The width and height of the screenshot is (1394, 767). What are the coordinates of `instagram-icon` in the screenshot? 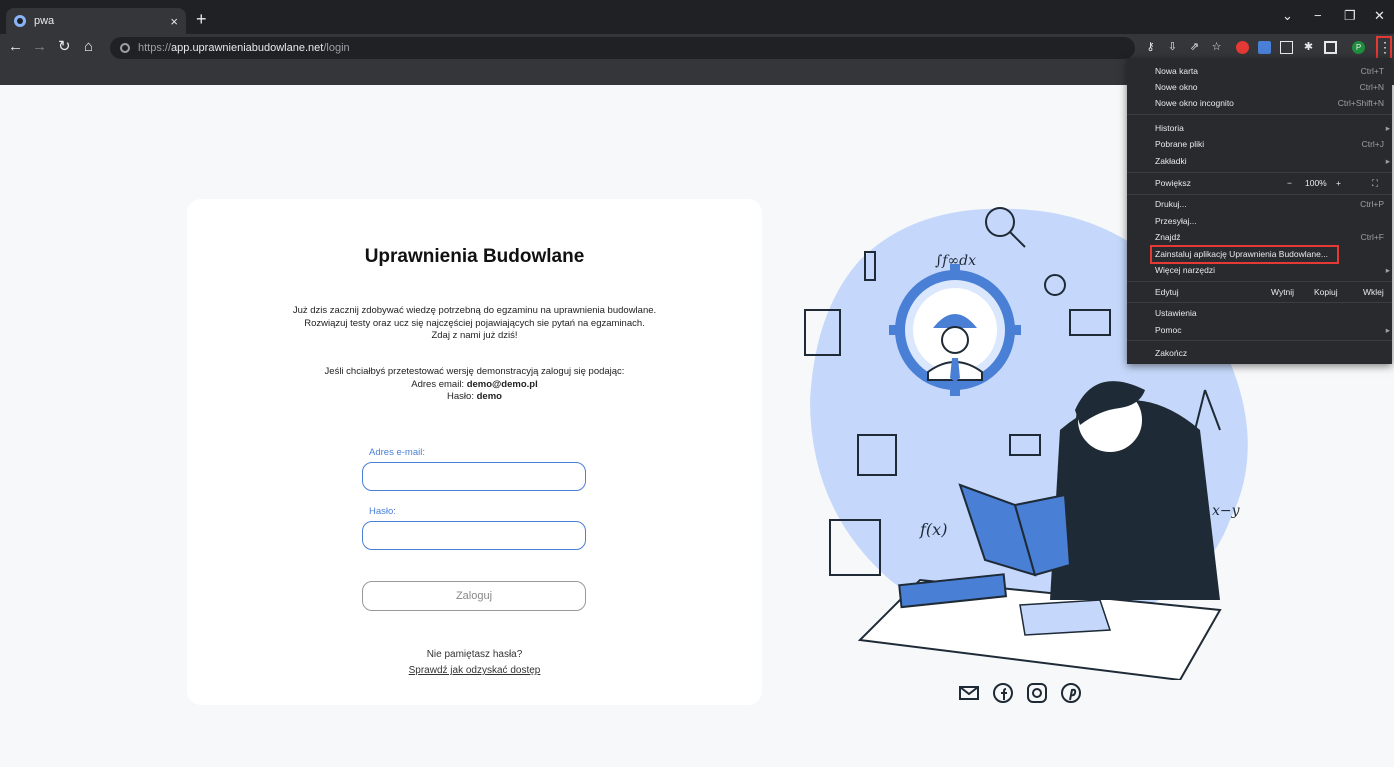 It's located at (1037, 693).